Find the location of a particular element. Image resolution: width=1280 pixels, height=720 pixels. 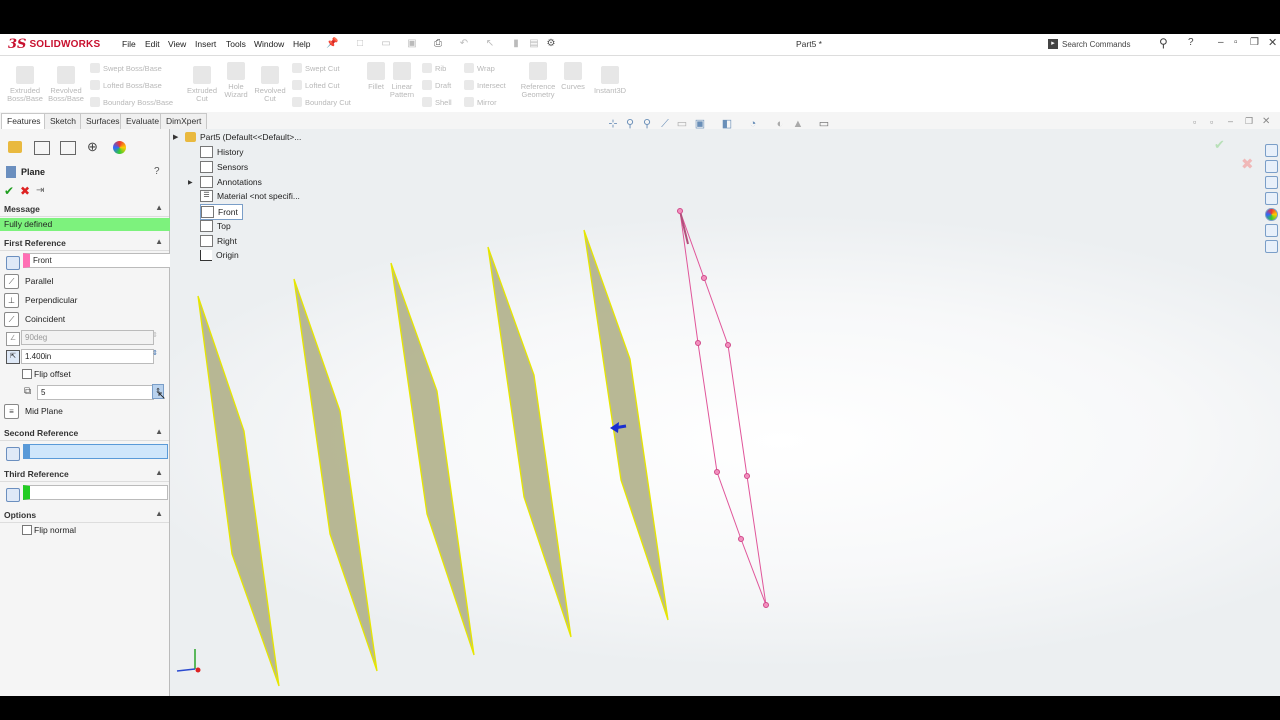

boundary-boss-button: Boundary Boss/Base is located at coordinates (131, 102).